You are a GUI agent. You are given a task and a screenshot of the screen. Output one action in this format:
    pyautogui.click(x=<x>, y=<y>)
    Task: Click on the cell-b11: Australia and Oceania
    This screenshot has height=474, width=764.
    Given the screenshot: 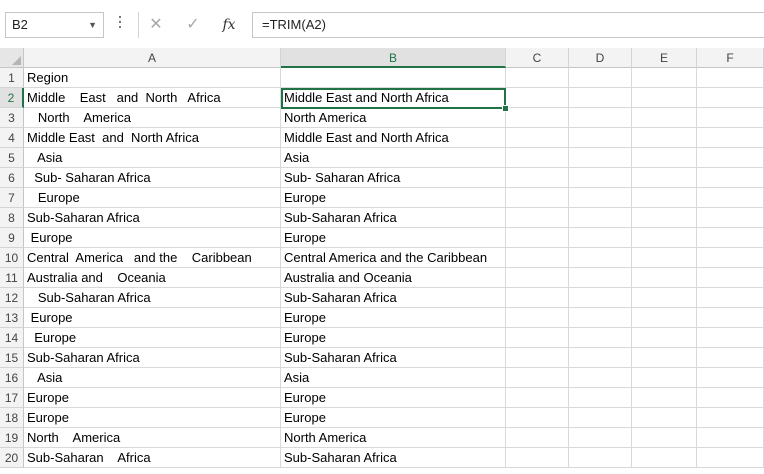 What is the action you would take?
    pyautogui.click(x=393, y=278)
    